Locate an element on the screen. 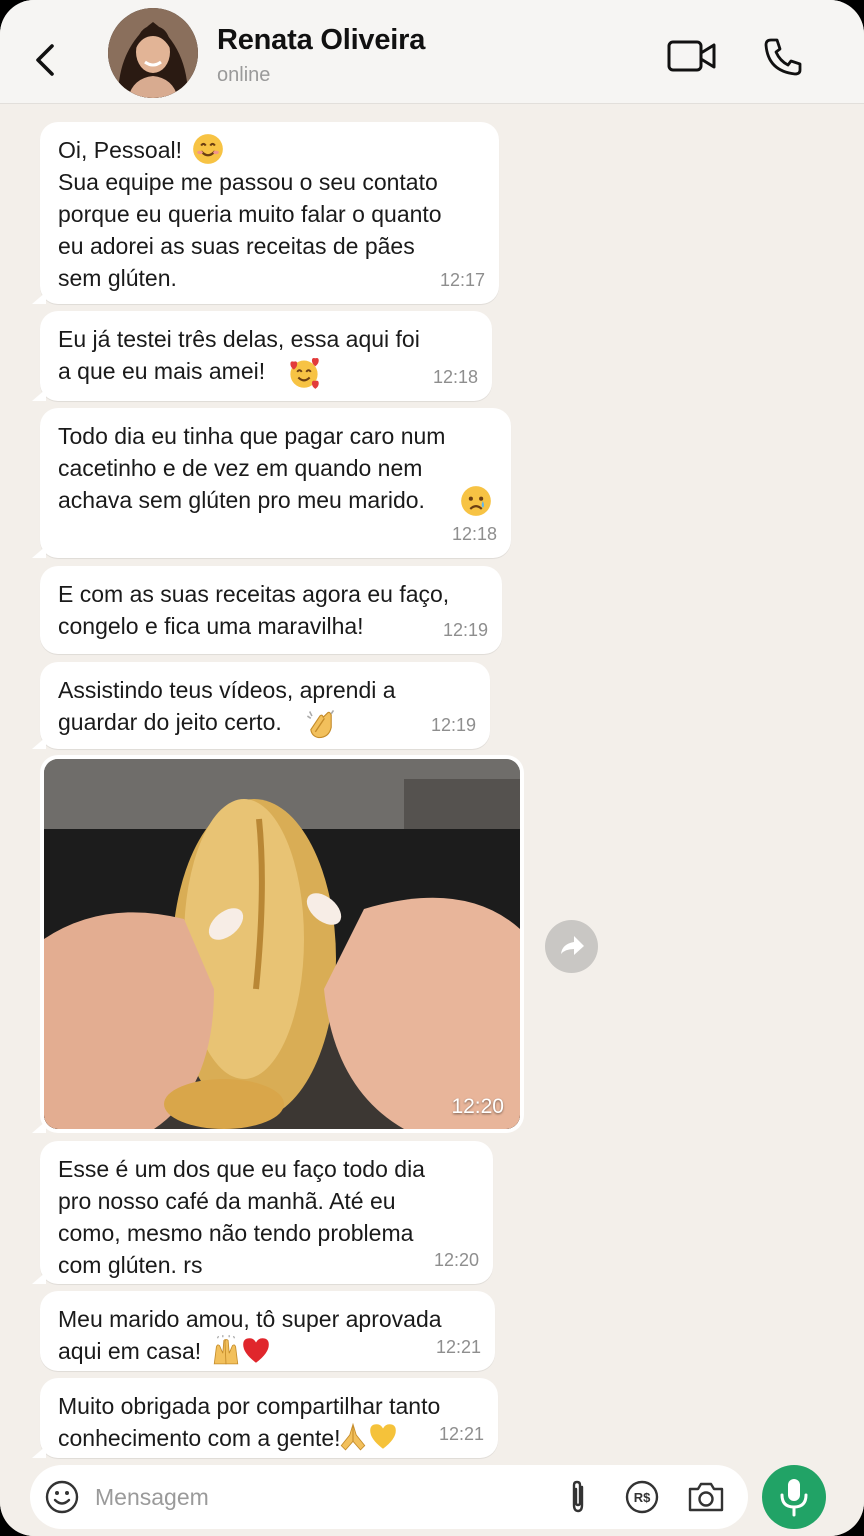 This screenshot has width=864, height=1536. bread-photo: 12:20 is located at coordinates (282, 944).